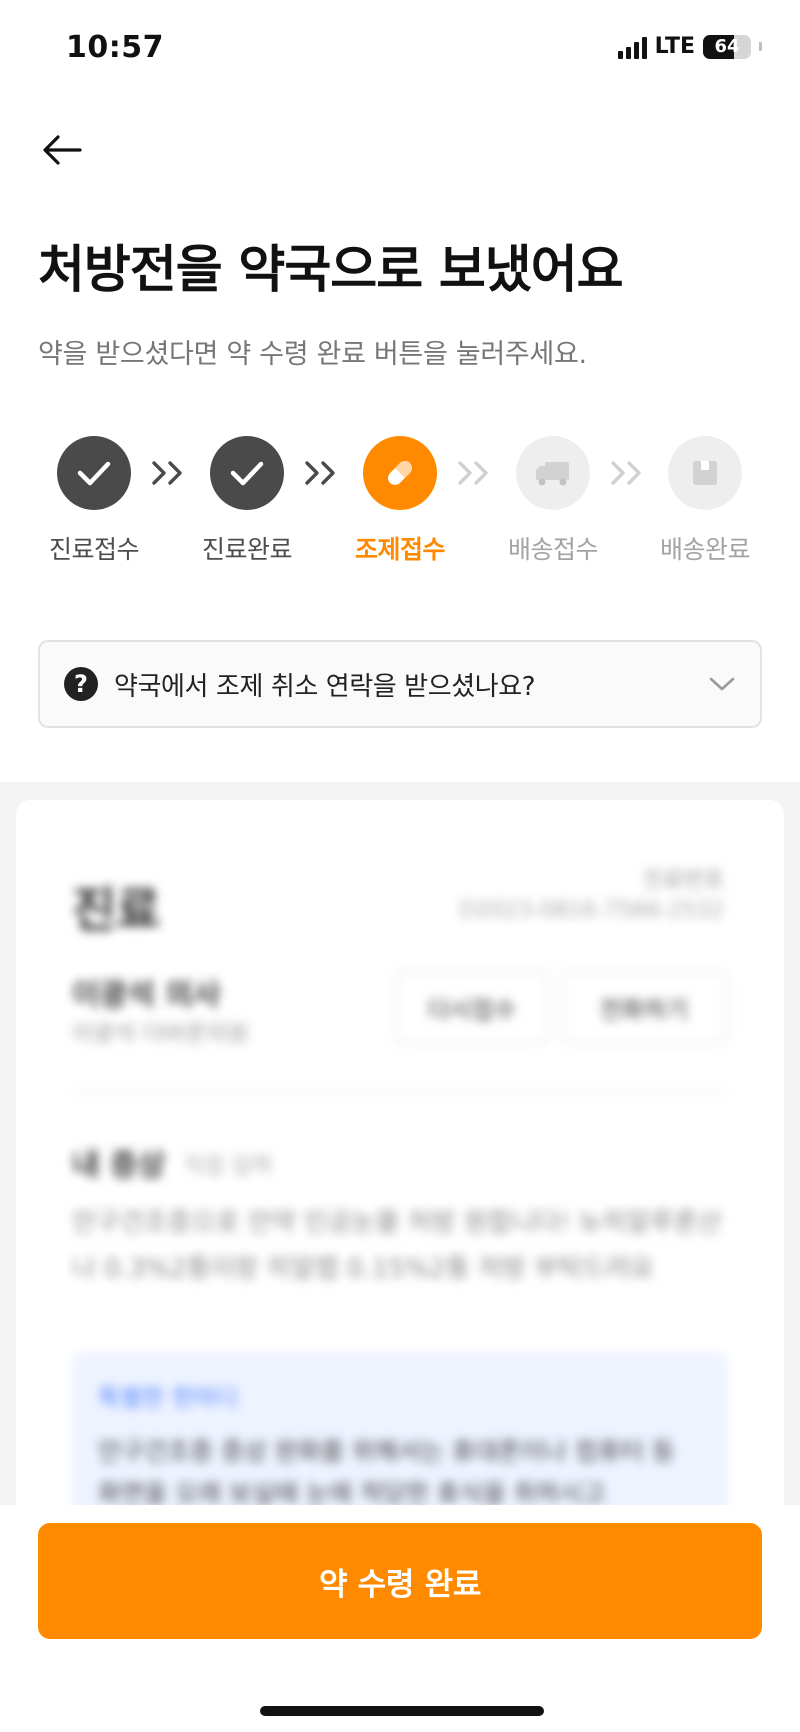  I want to click on battery-icon: 64, so click(727, 46).